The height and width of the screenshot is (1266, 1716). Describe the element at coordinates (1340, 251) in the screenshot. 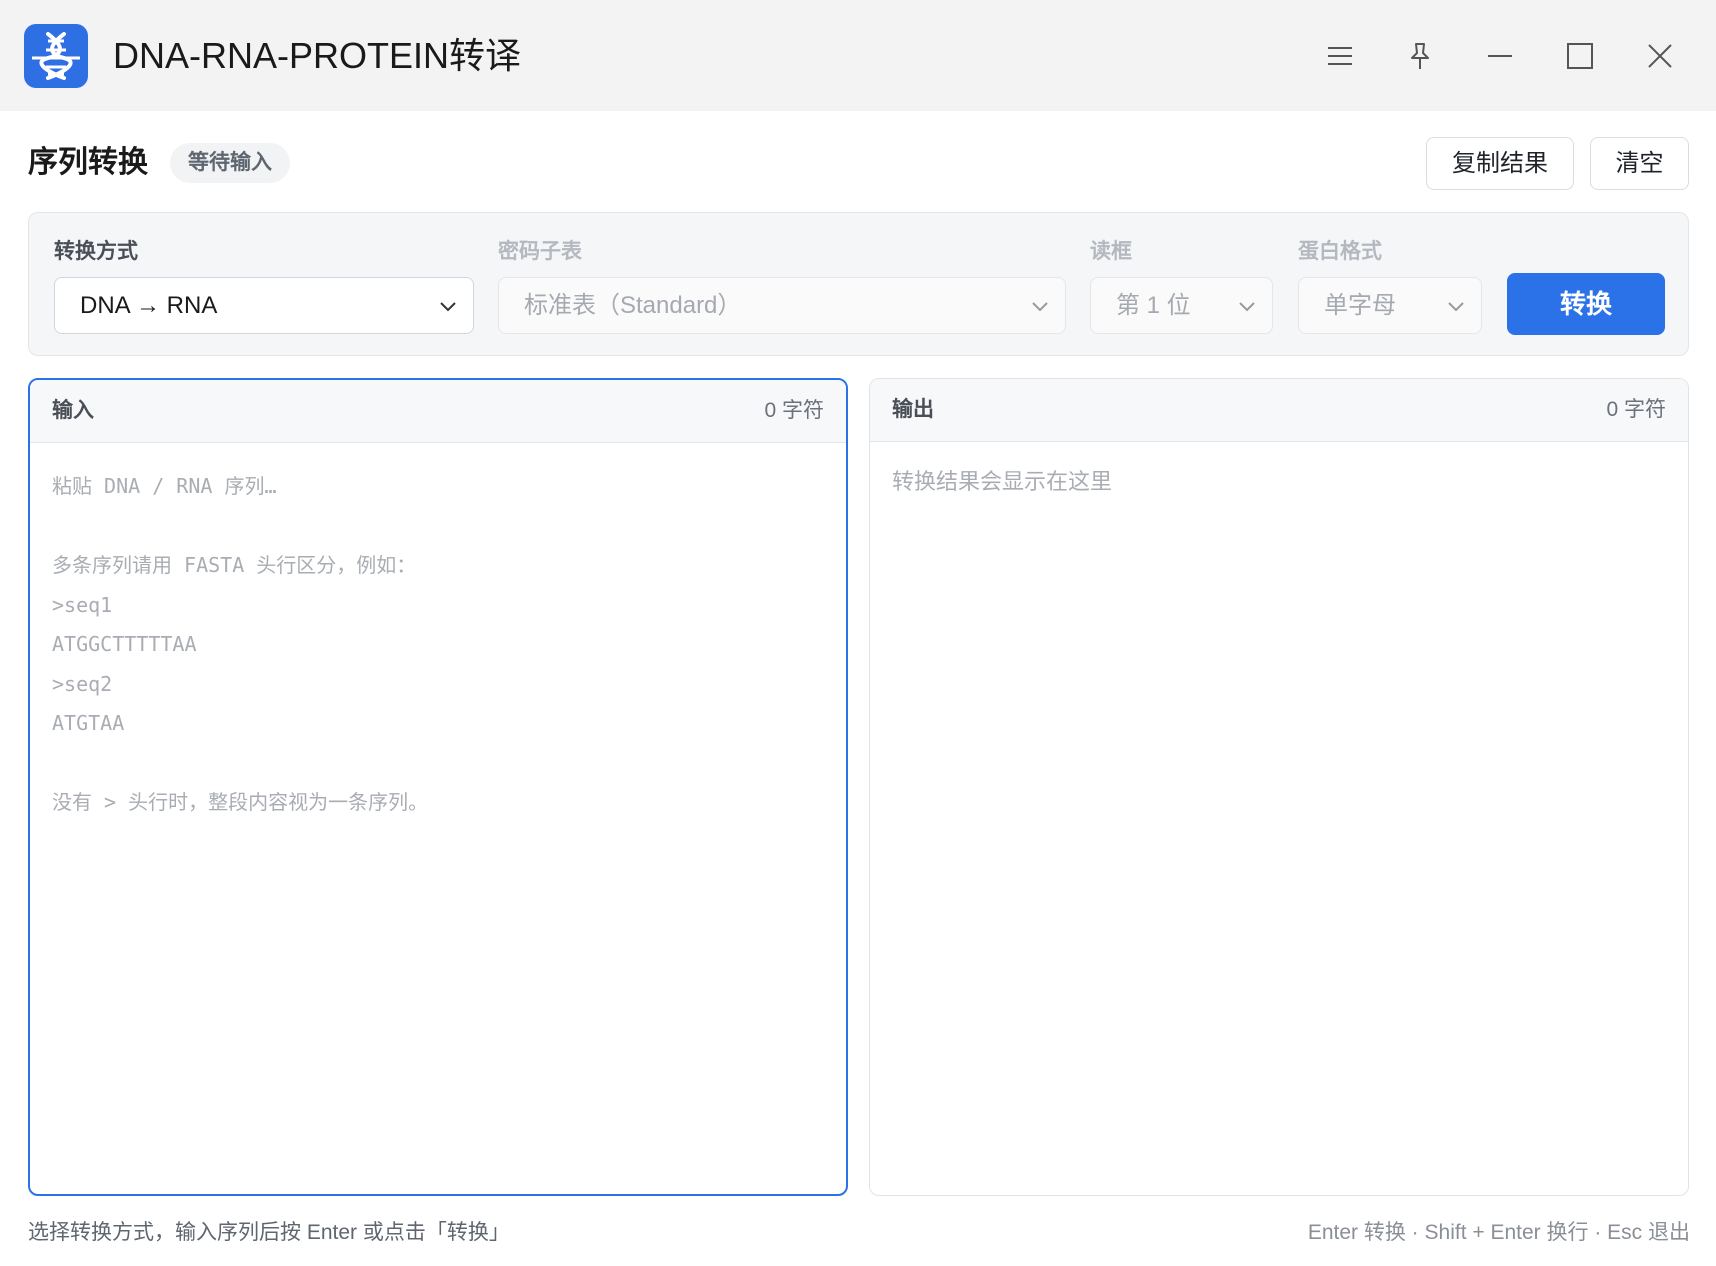

I see `protein-format-label: 蛋白格式` at that location.